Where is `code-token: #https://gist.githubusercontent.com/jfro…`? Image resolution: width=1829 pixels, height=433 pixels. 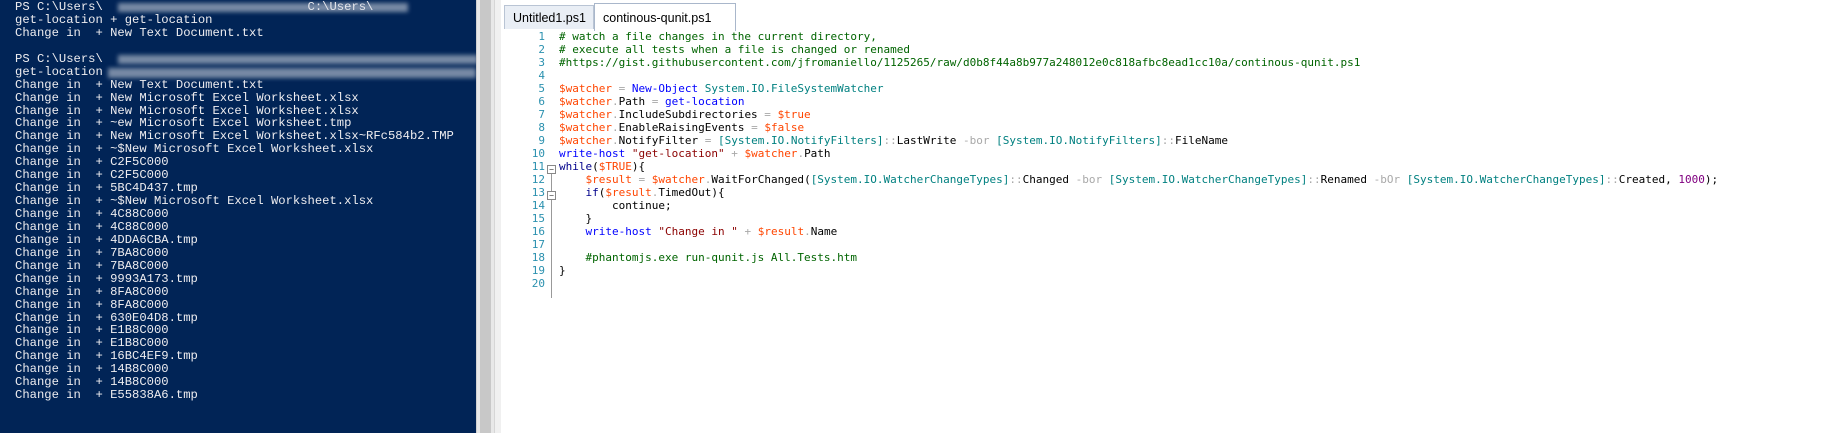
code-token: #https://gist.githubusercontent.com/jfro… is located at coordinates (960, 62).